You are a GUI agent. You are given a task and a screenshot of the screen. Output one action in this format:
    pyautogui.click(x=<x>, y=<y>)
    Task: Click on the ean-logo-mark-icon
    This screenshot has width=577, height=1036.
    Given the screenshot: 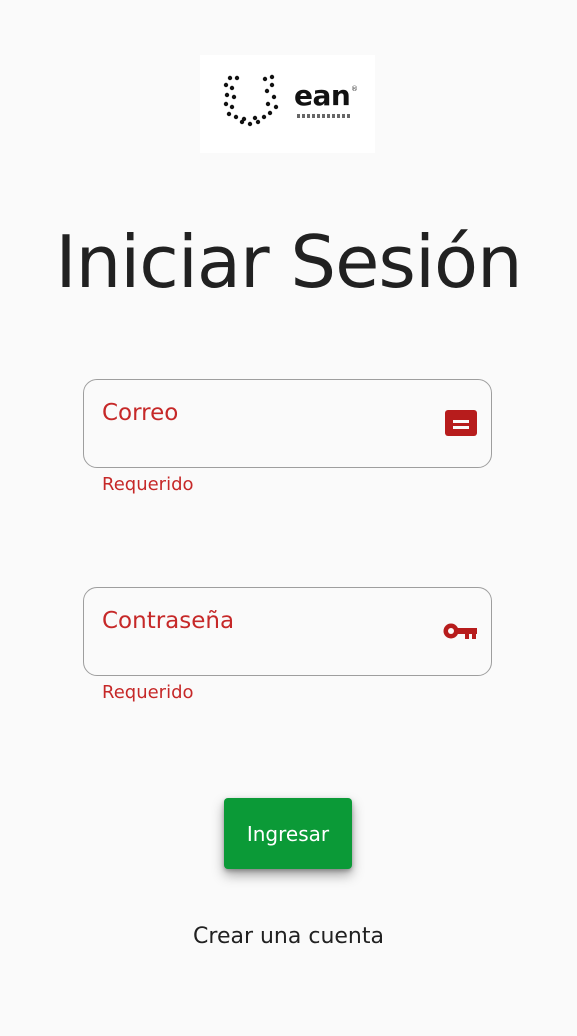 What is the action you would take?
    pyautogui.click(x=251, y=100)
    